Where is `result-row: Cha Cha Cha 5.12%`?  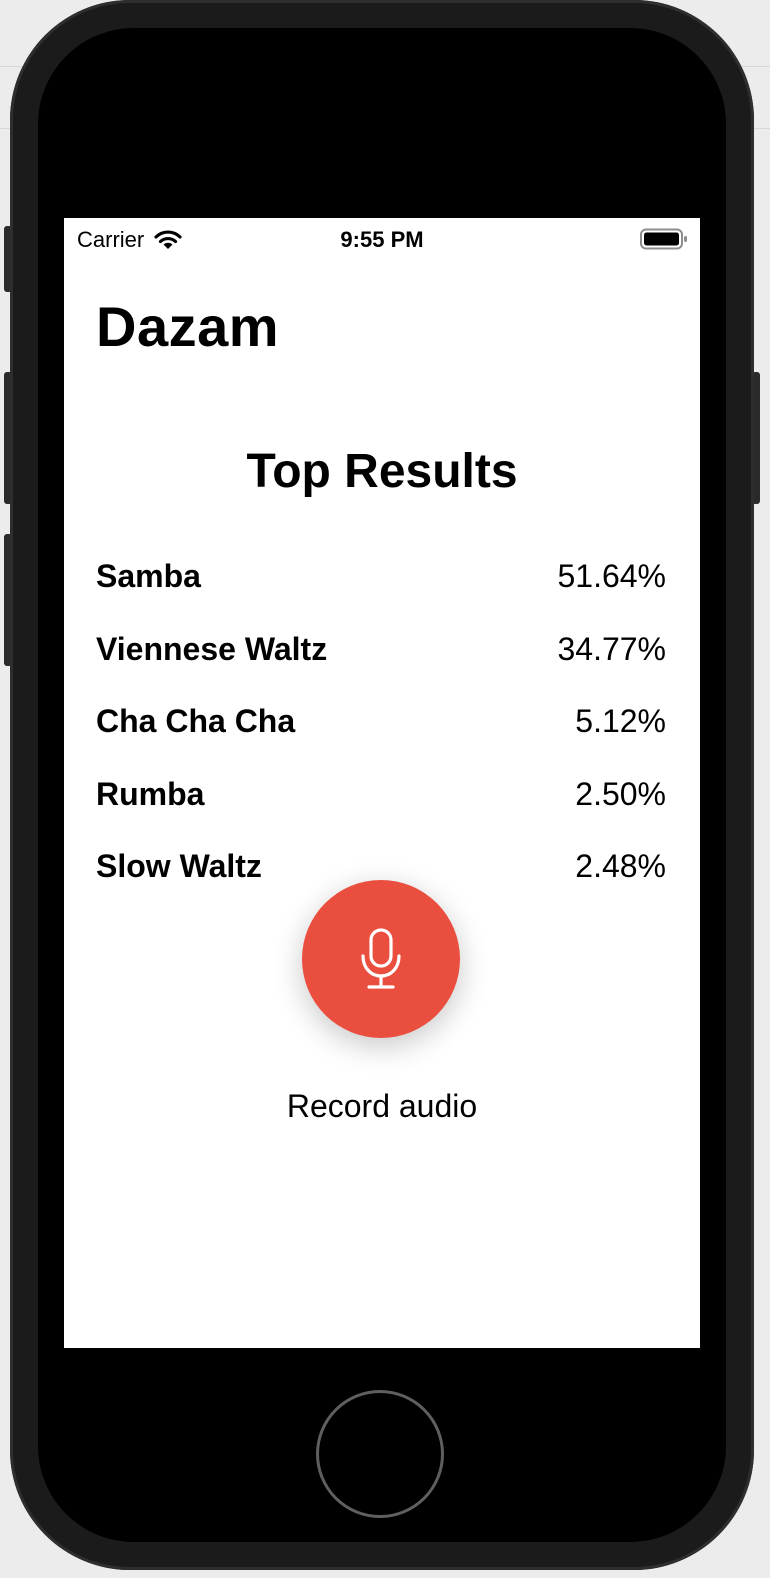 result-row: Cha Cha Cha 5.12% is located at coordinates (381, 739).